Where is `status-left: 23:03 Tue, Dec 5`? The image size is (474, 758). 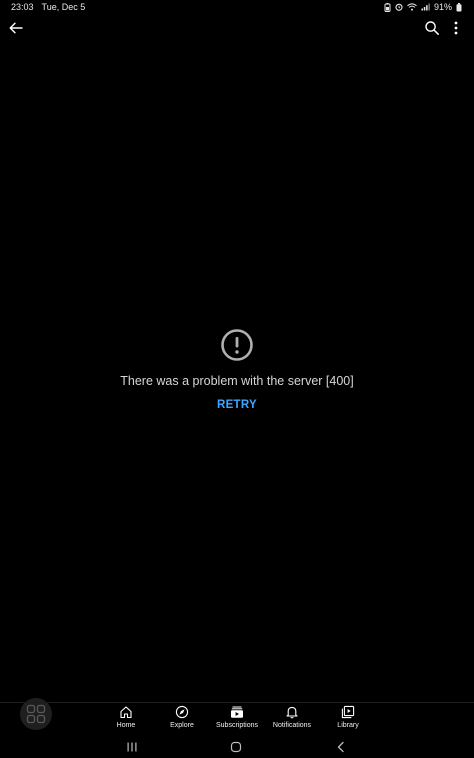 status-left: 23:03 Tue, Dec 5 is located at coordinates (48, 7).